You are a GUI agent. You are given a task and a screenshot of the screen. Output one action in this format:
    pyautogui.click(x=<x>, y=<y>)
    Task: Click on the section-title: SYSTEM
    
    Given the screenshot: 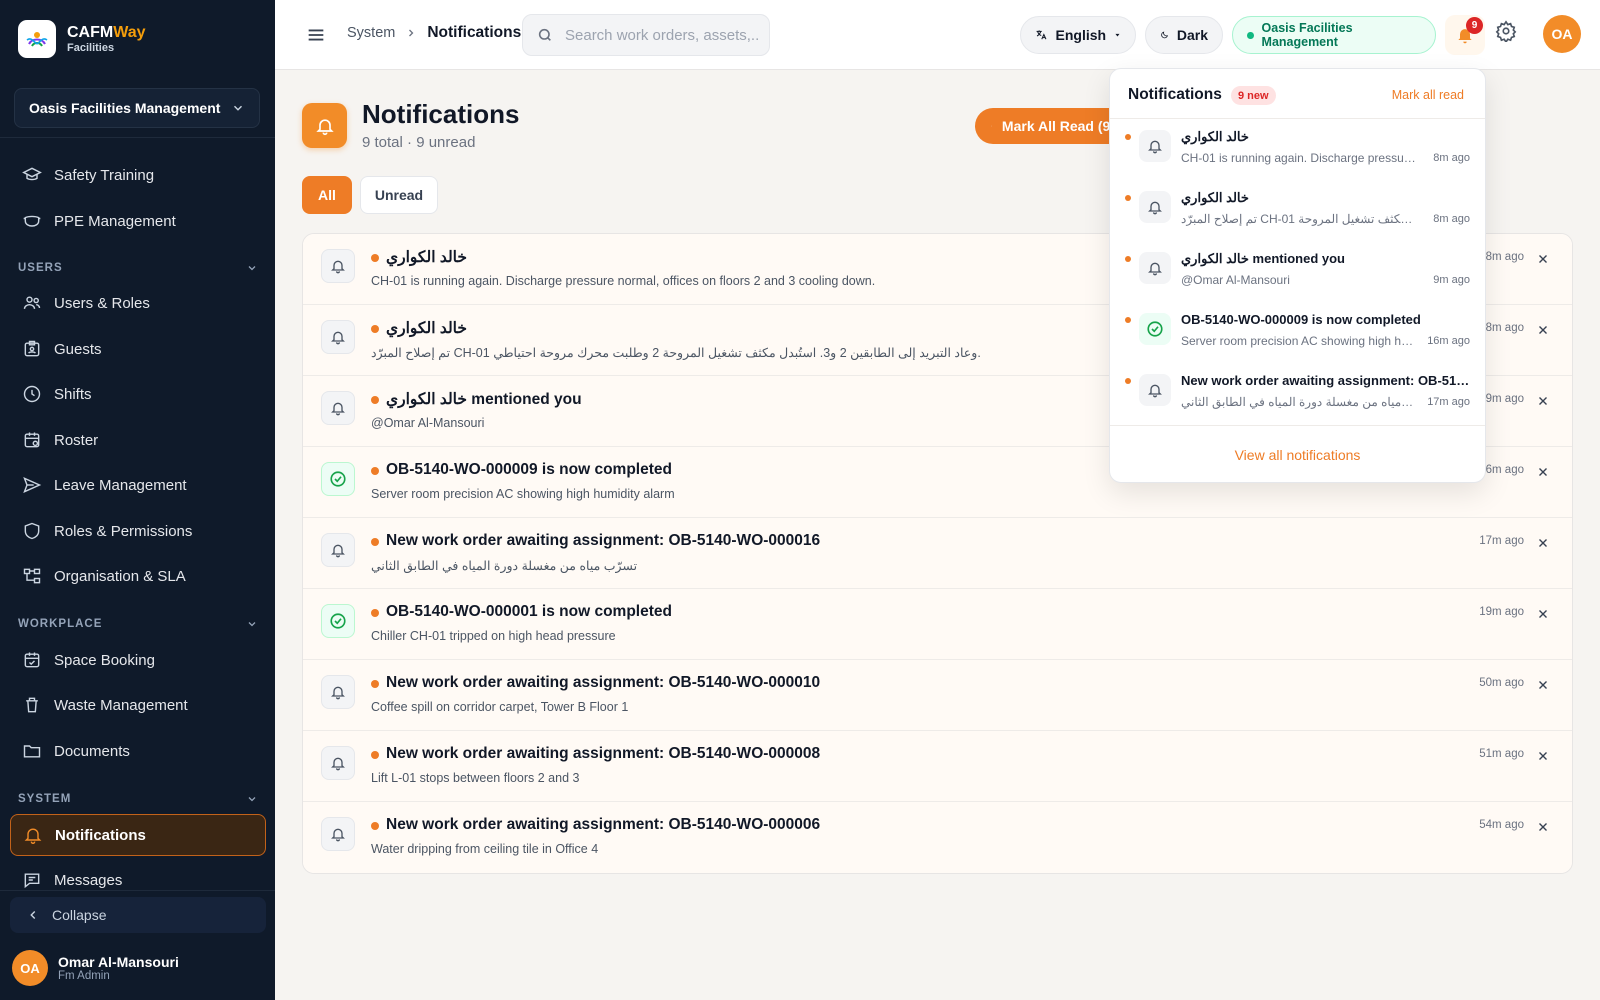 What is the action you would take?
    pyautogui.click(x=45, y=799)
    